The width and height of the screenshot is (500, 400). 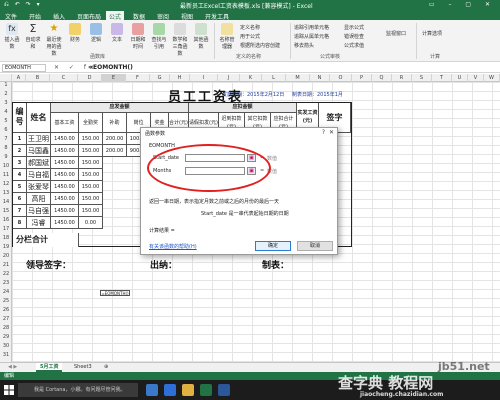 I want to click on quick-access-toolbar: ⎌ ↶ ↷ ▾, so click(x=23, y=5).